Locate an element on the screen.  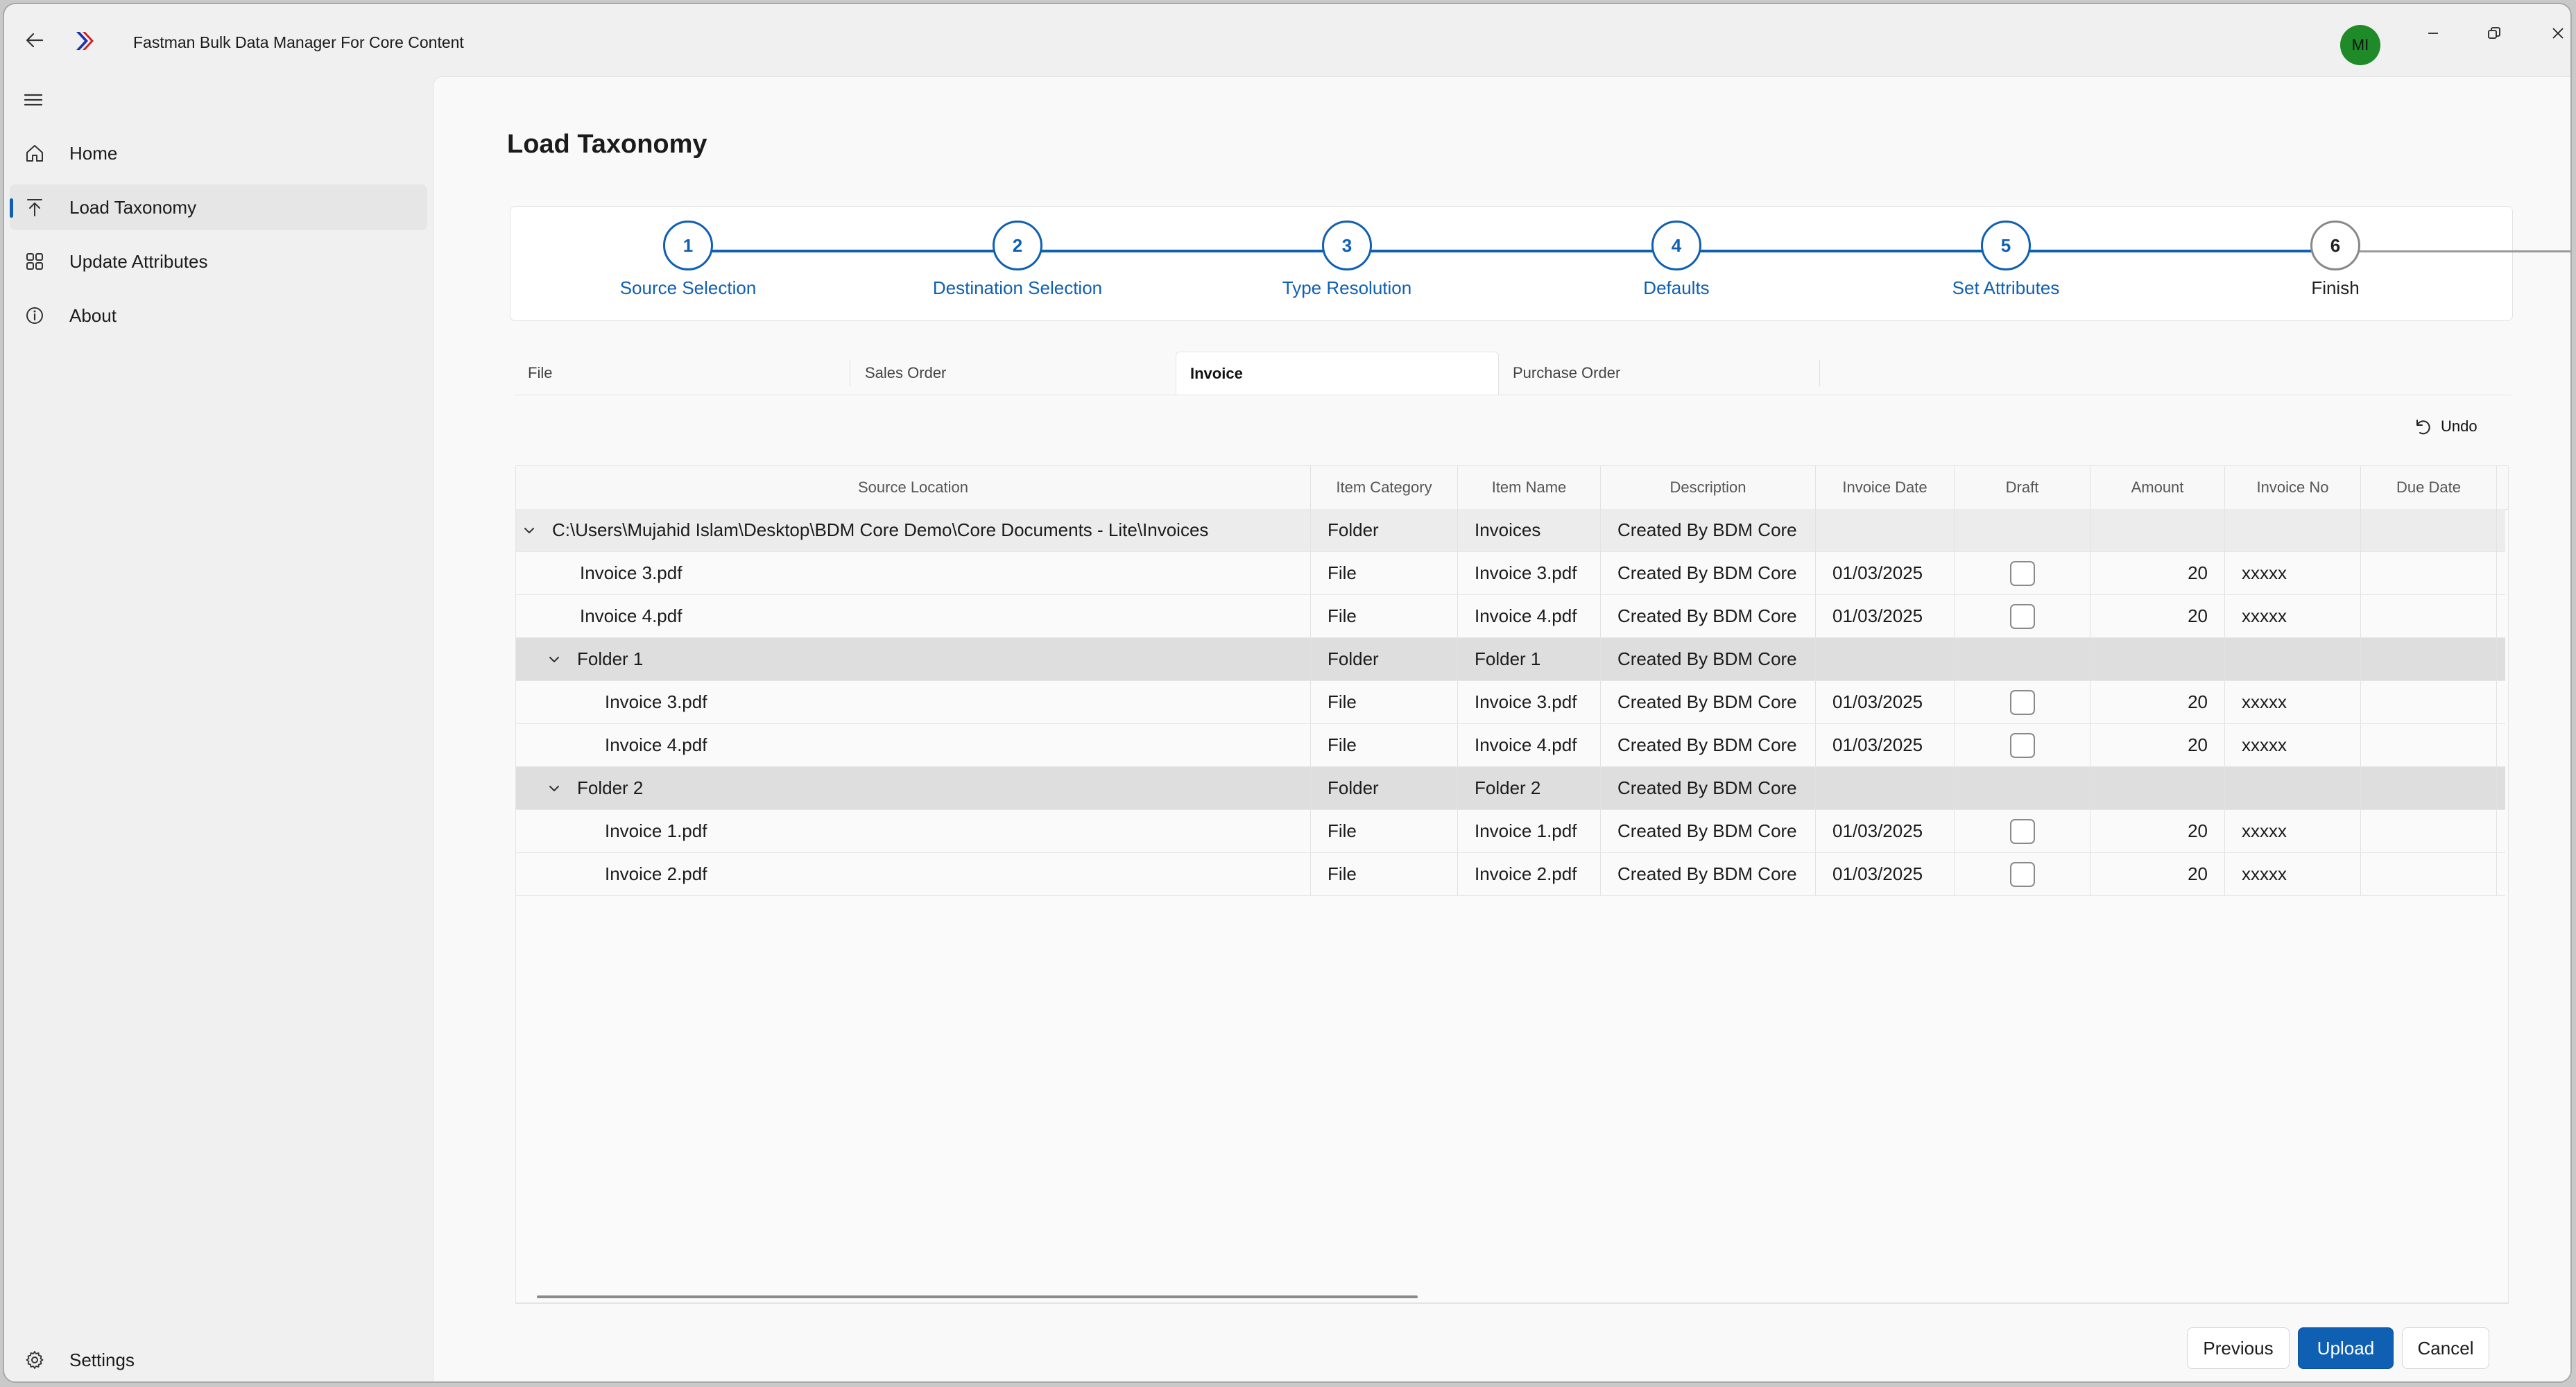
hamburger-icon is located at coordinates (33, 100).